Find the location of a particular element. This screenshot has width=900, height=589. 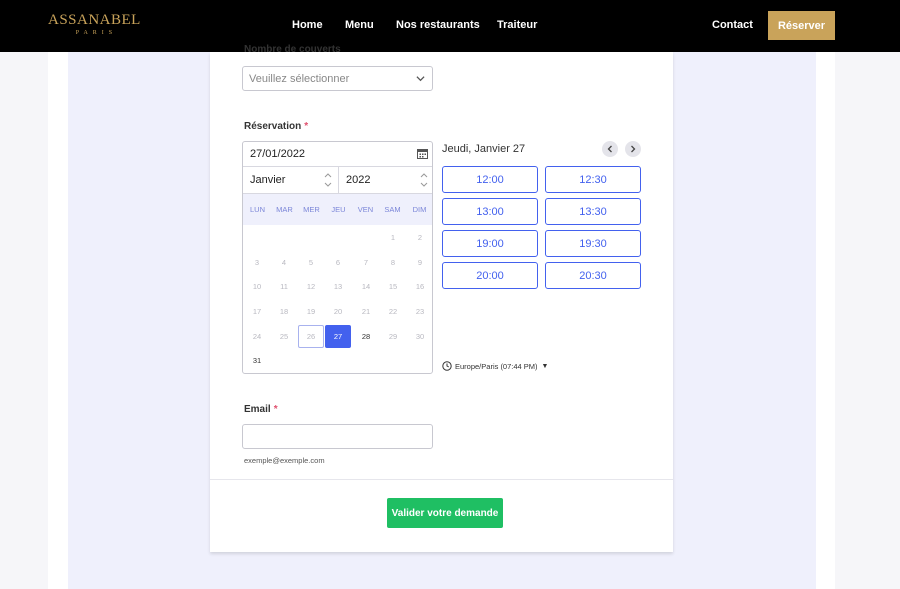

time-slot: 13:30 is located at coordinates (593, 211).